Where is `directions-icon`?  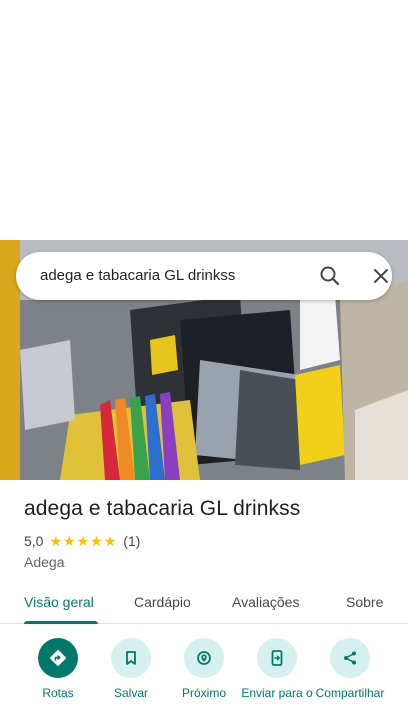 directions-icon is located at coordinates (58, 658).